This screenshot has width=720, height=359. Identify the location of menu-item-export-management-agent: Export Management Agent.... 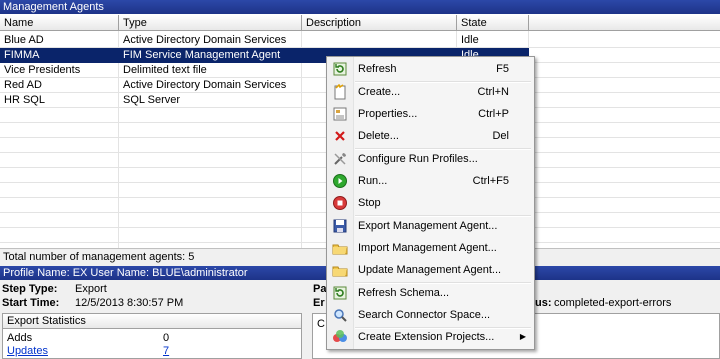
(430, 226).